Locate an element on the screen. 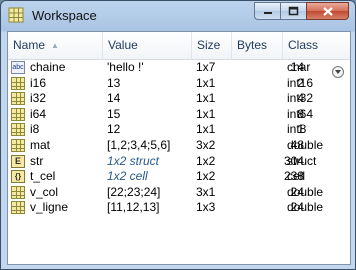 This screenshot has height=270, width=356. column-name-label: Name is located at coordinates (29, 45).